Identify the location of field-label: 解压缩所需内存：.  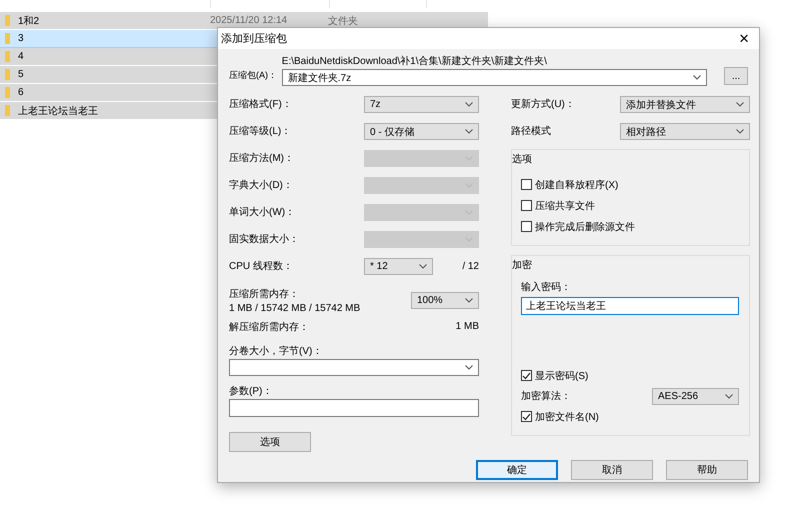
(269, 327).